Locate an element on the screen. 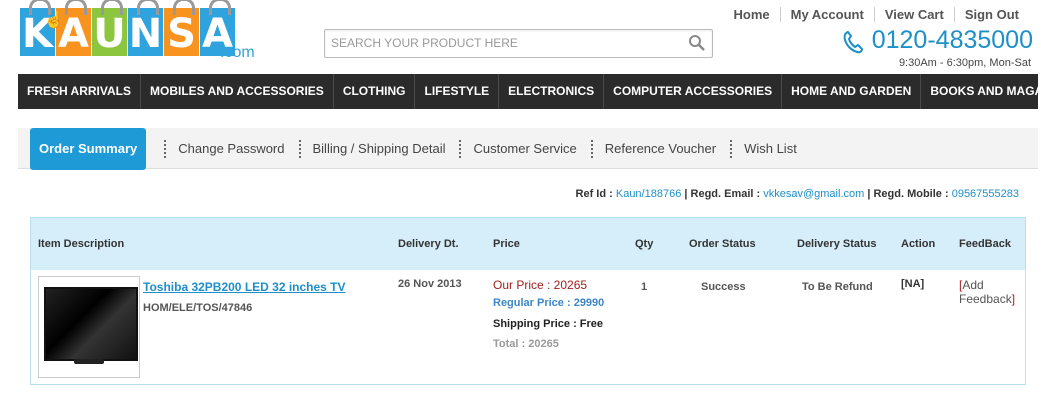 The width and height of the screenshot is (1041, 407). search-input is located at coordinates (501, 42).